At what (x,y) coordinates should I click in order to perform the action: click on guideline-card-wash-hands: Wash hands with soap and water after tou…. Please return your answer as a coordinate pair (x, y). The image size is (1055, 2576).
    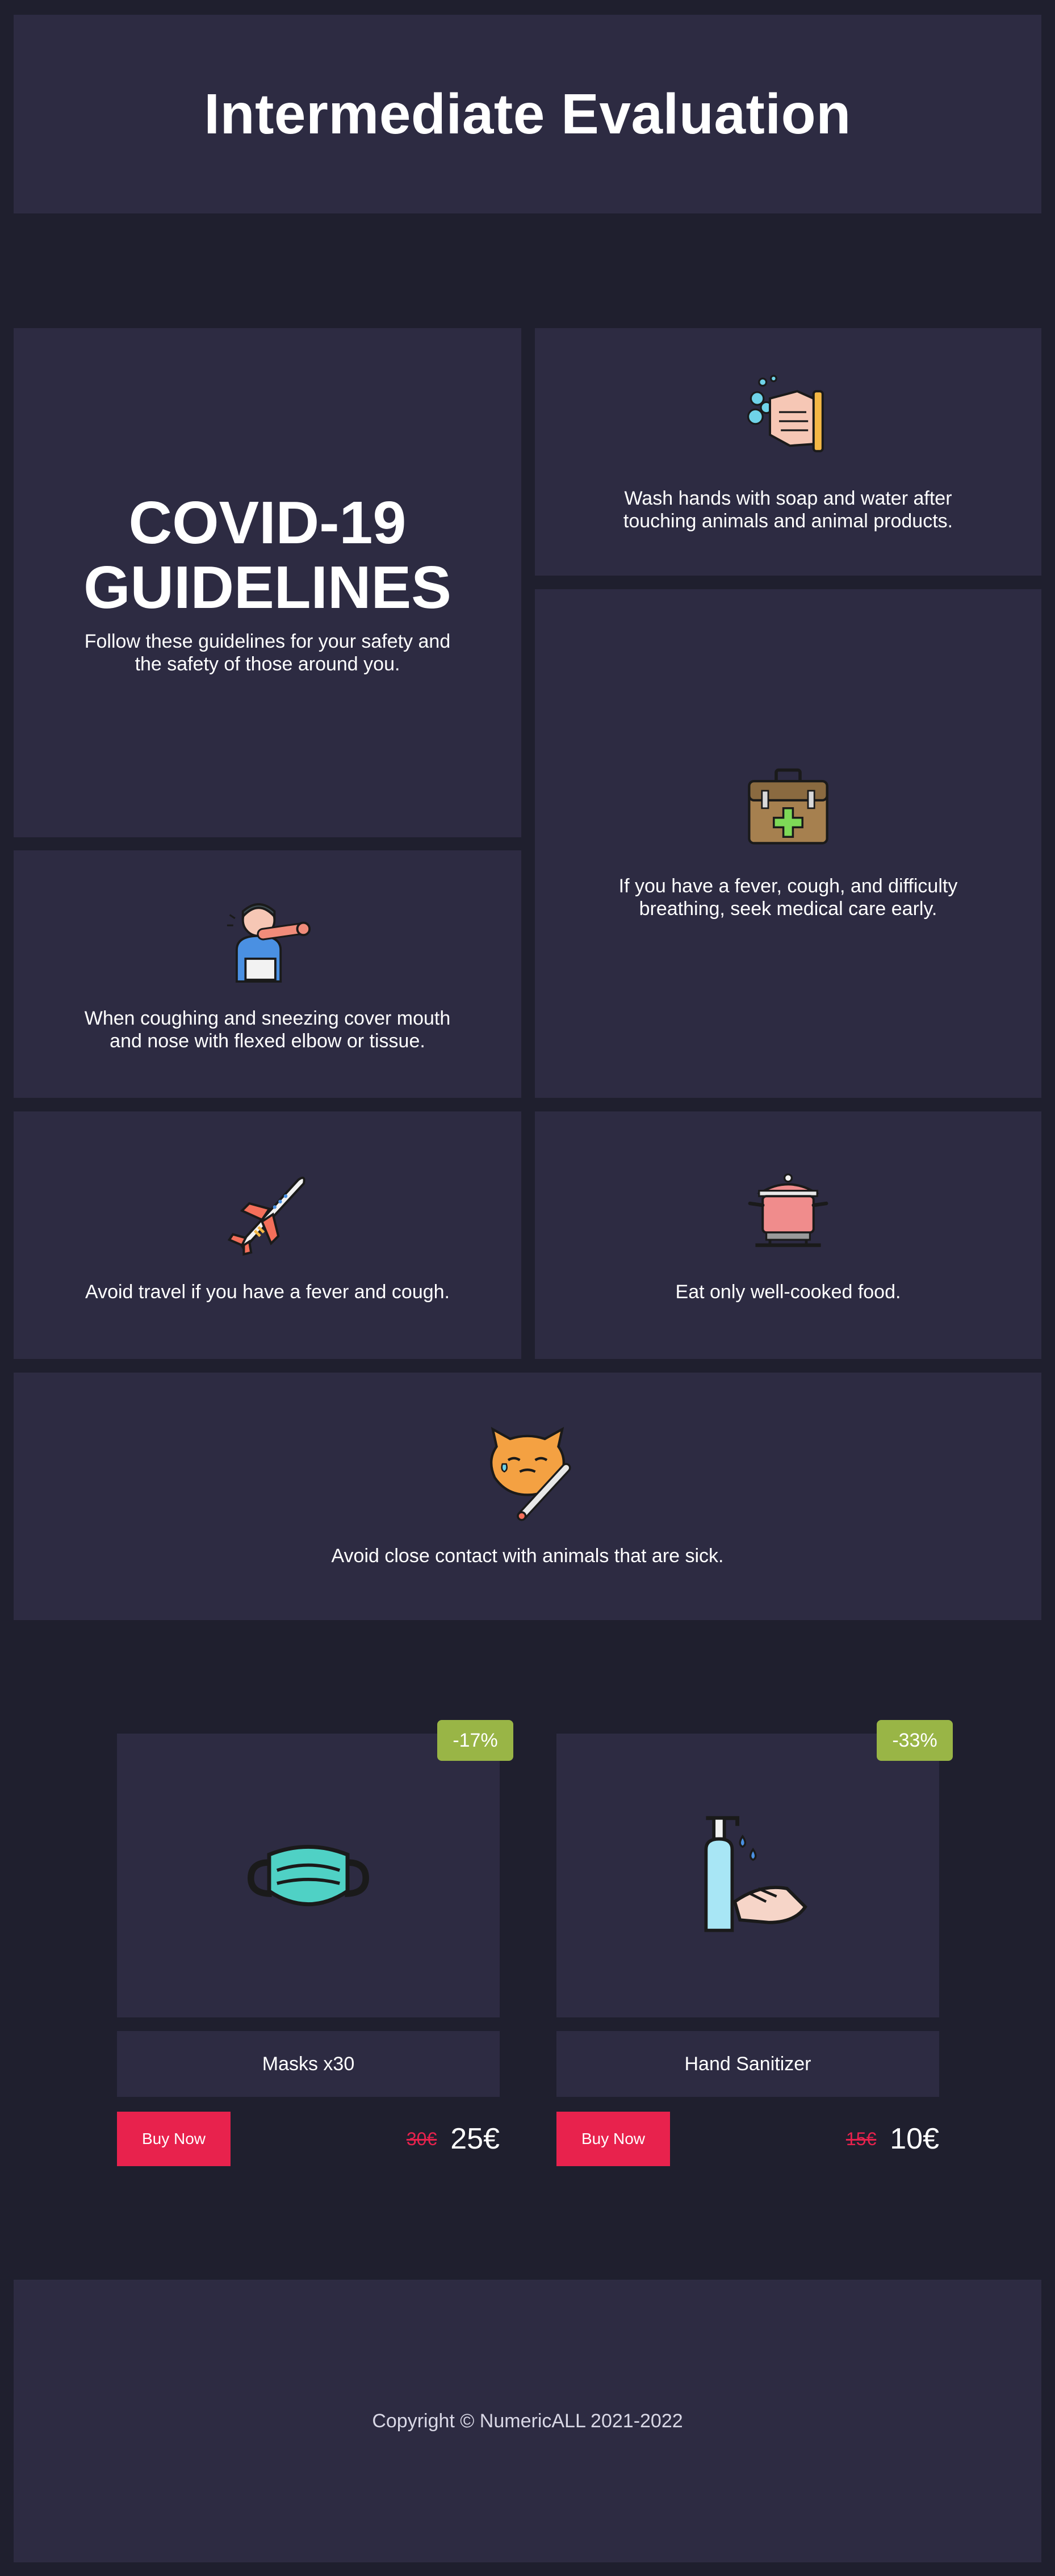
    Looking at the image, I should click on (788, 452).